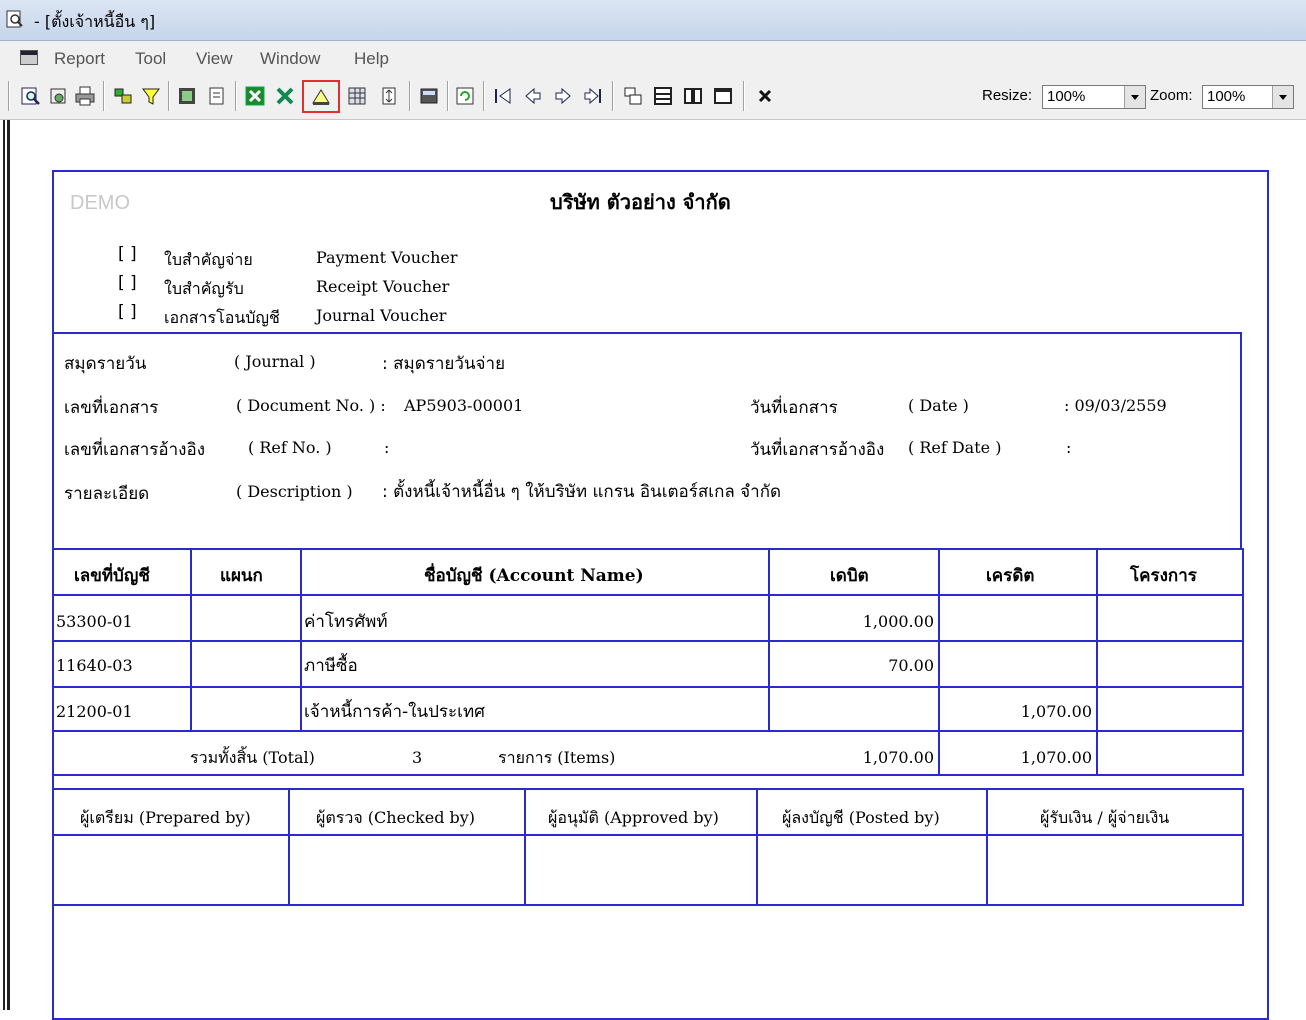 This screenshot has width=1306, height=1020. What do you see at coordinates (1163, 576) in the screenshot?
I see `col-header-project: โครงการ` at bounding box center [1163, 576].